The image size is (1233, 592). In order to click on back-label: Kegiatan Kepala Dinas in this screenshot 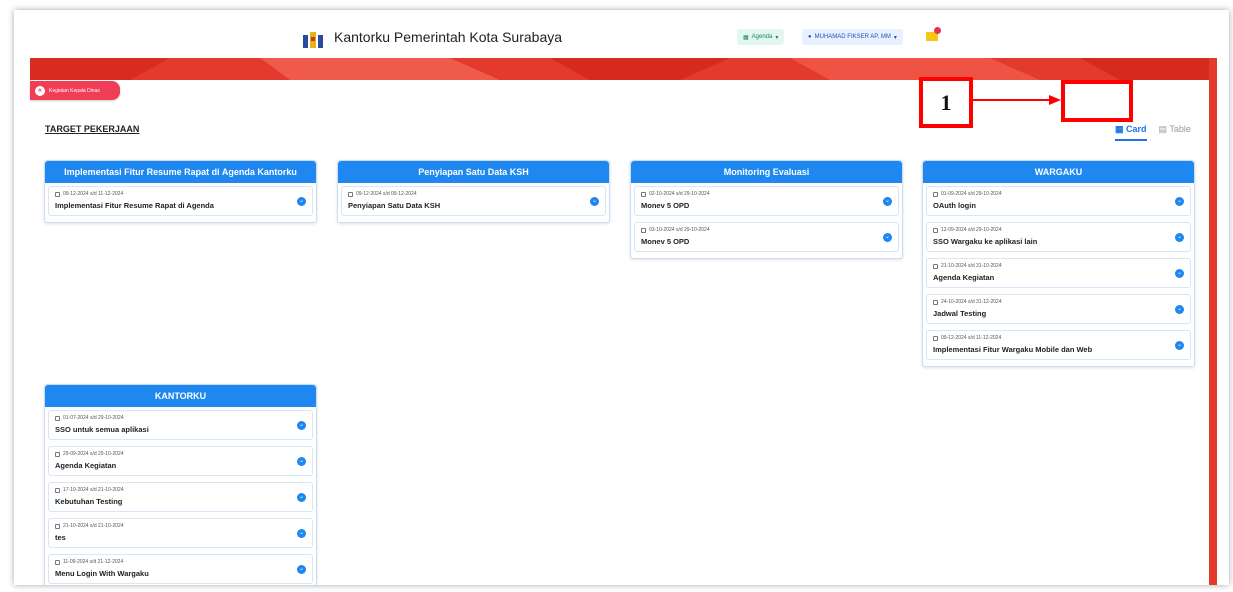, I will do `click(74, 90)`.